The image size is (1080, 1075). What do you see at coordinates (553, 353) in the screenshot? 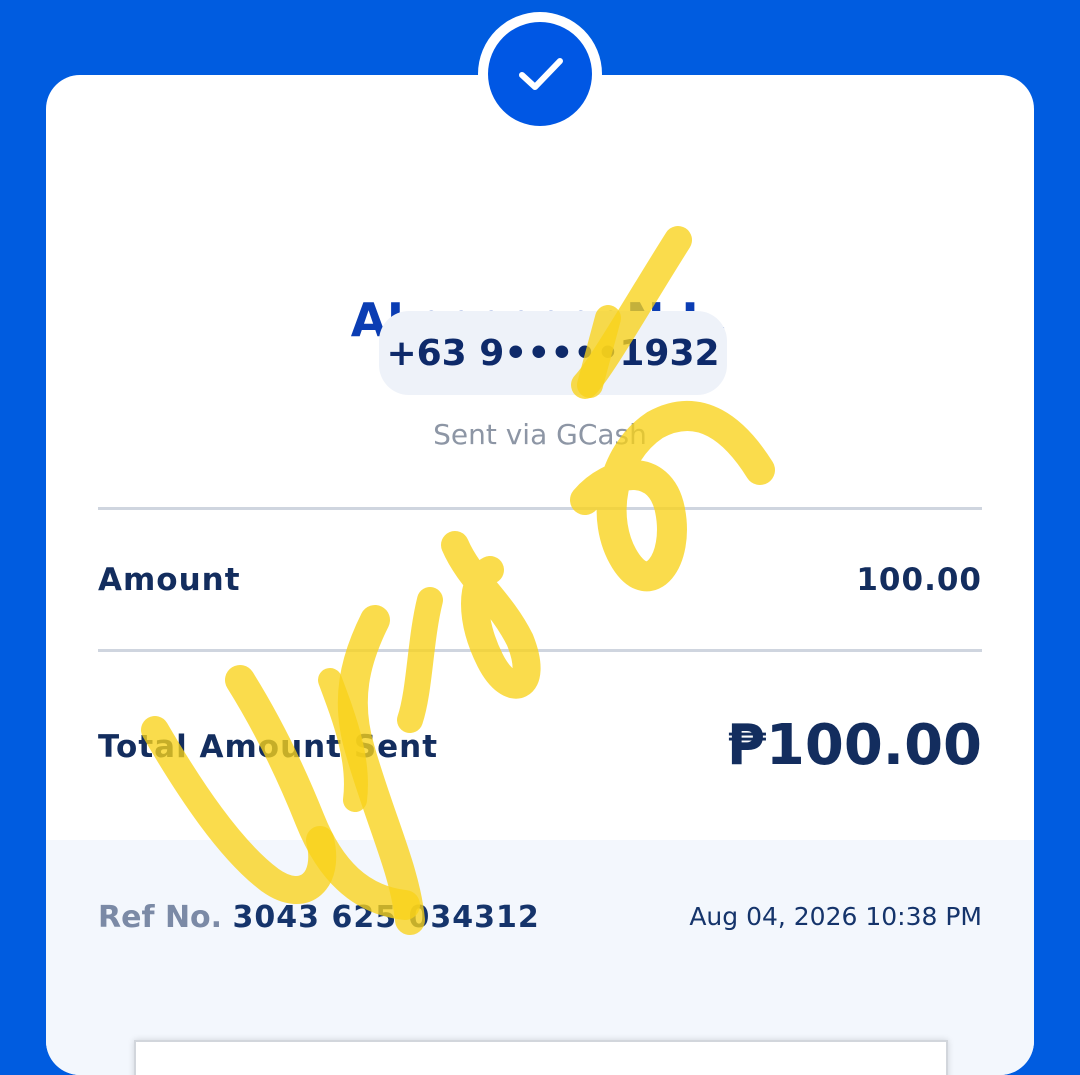
I see `recipient-phone: +63 9•••••1932` at bounding box center [553, 353].